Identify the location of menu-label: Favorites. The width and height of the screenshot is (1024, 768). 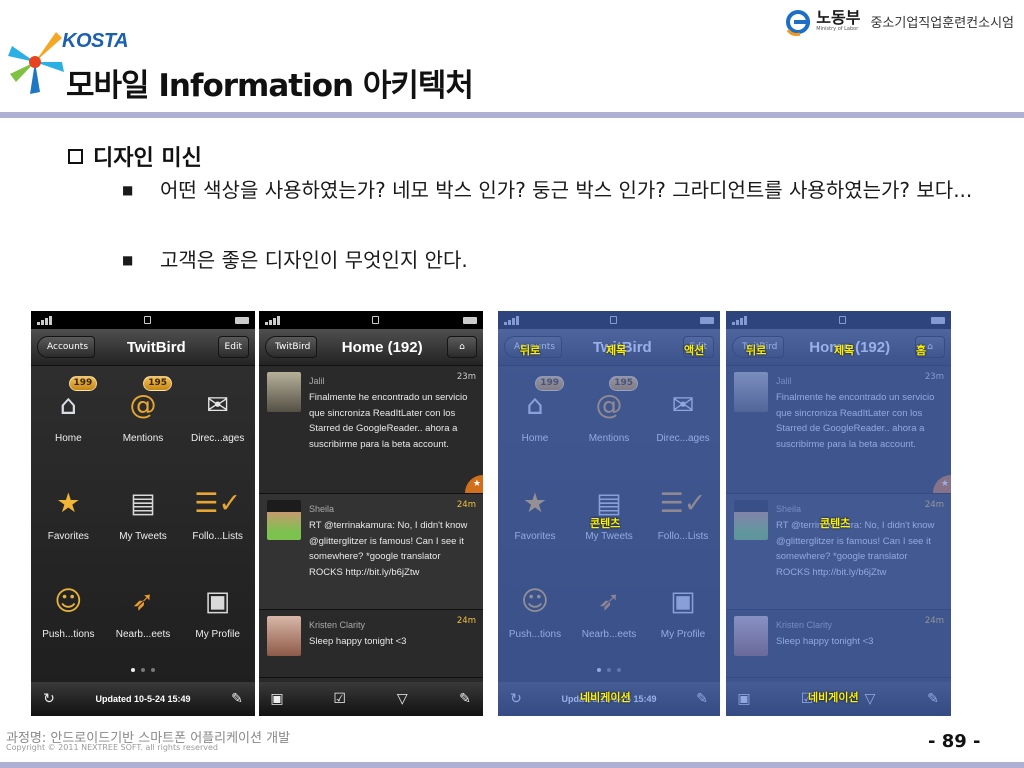
(68, 536).